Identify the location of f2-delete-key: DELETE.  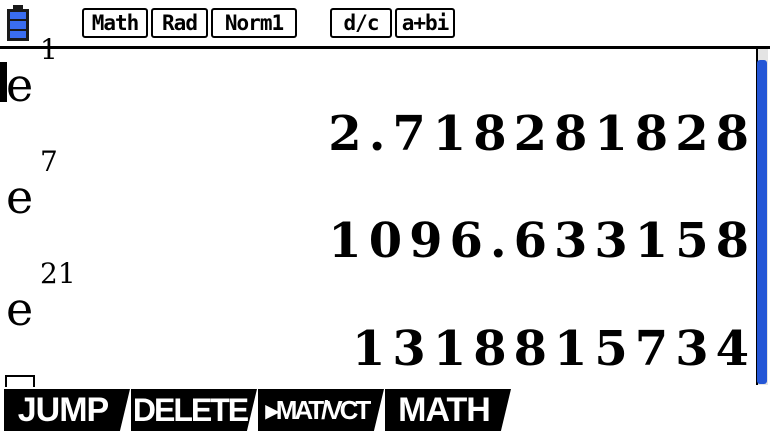
(194, 410).